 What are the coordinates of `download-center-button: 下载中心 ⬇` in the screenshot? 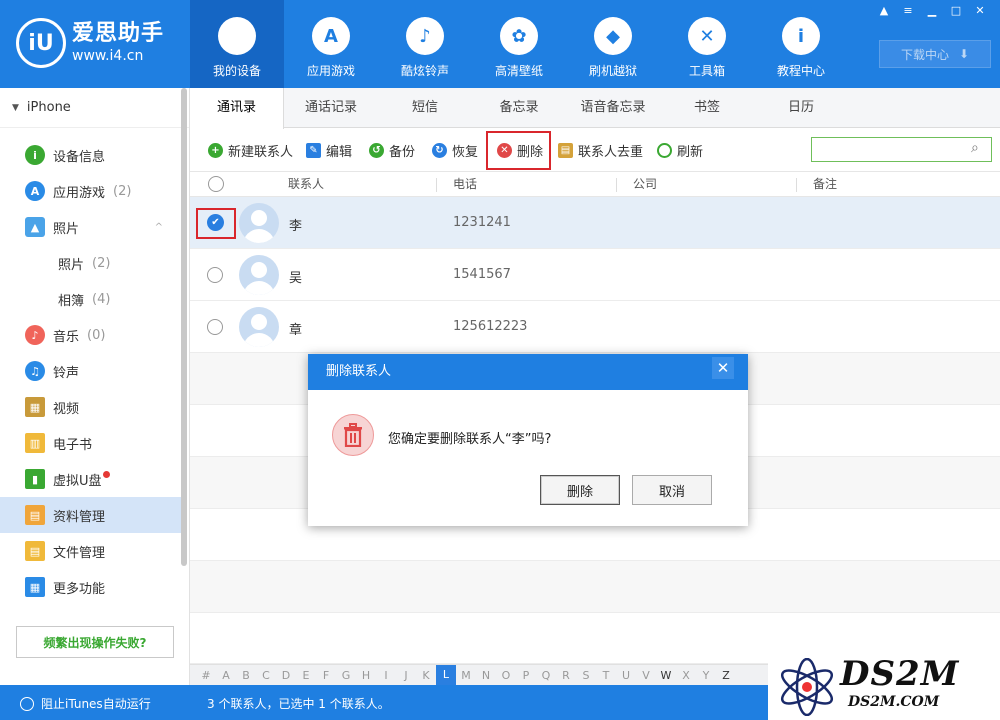 It's located at (935, 54).